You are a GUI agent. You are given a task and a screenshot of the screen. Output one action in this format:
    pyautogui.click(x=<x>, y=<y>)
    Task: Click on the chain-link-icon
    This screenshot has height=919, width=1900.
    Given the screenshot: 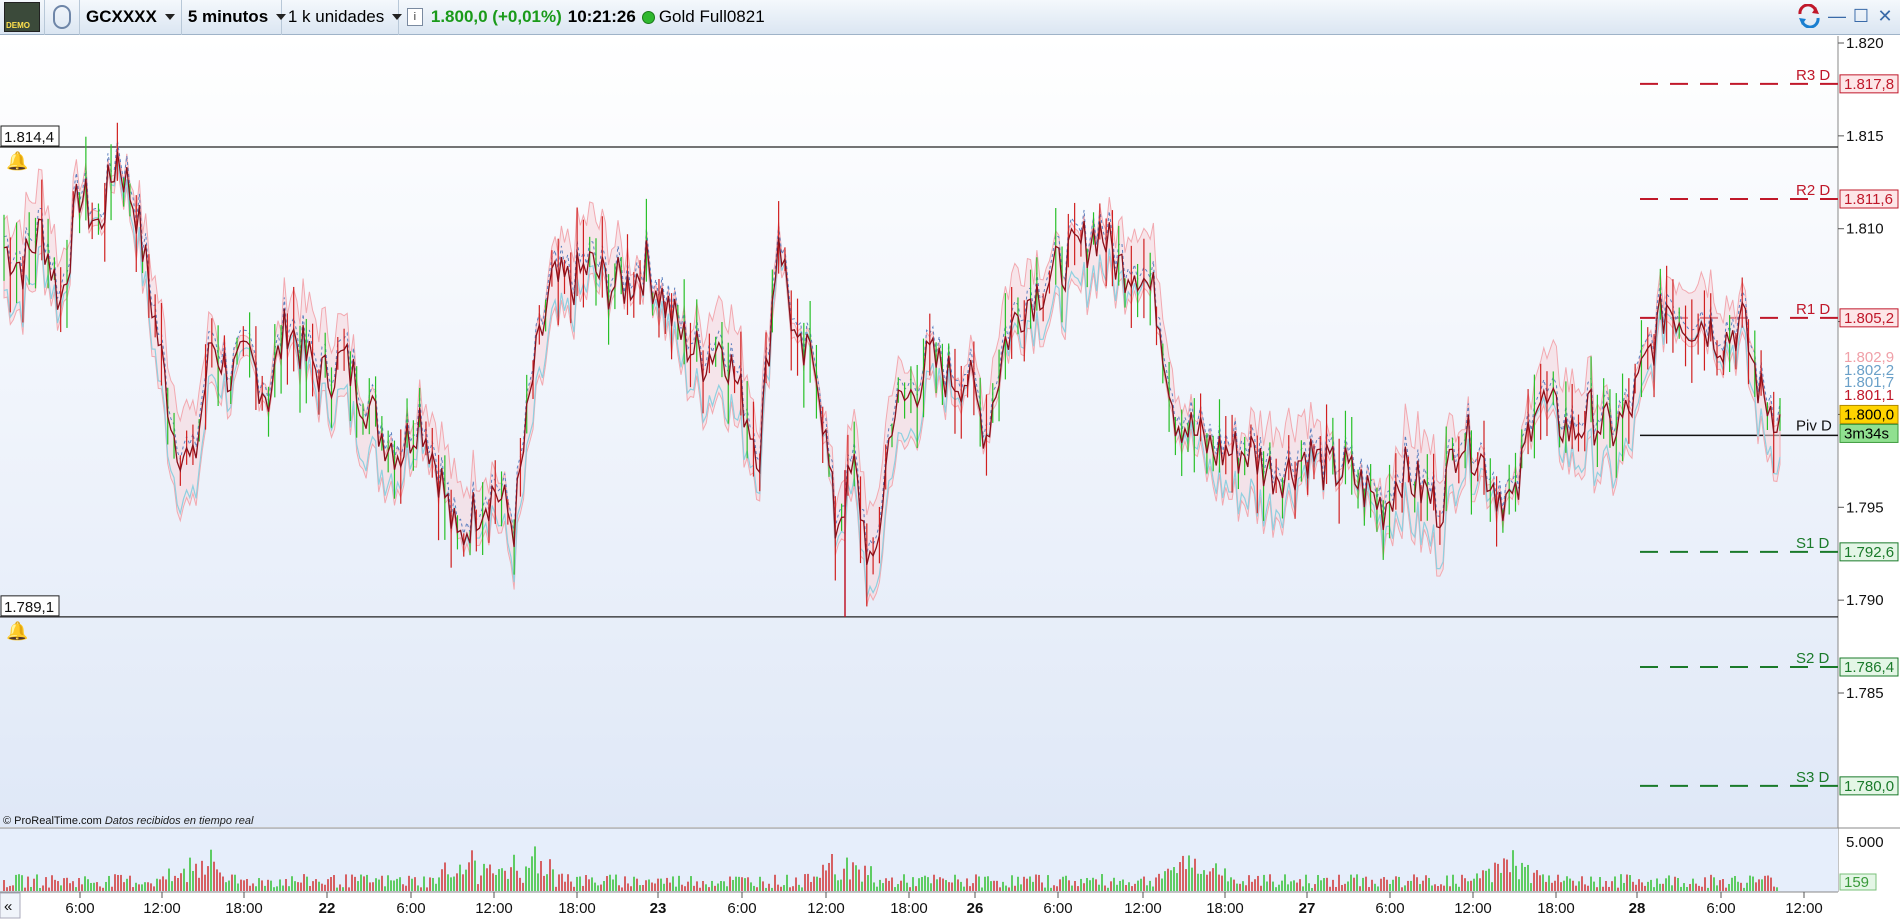 What is the action you would take?
    pyautogui.click(x=62, y=17)
    